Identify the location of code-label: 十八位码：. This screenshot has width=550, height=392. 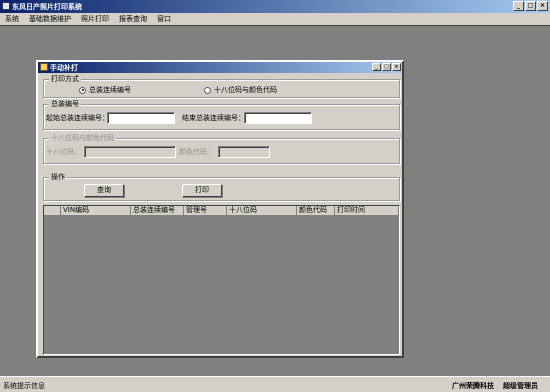
(63, 152).